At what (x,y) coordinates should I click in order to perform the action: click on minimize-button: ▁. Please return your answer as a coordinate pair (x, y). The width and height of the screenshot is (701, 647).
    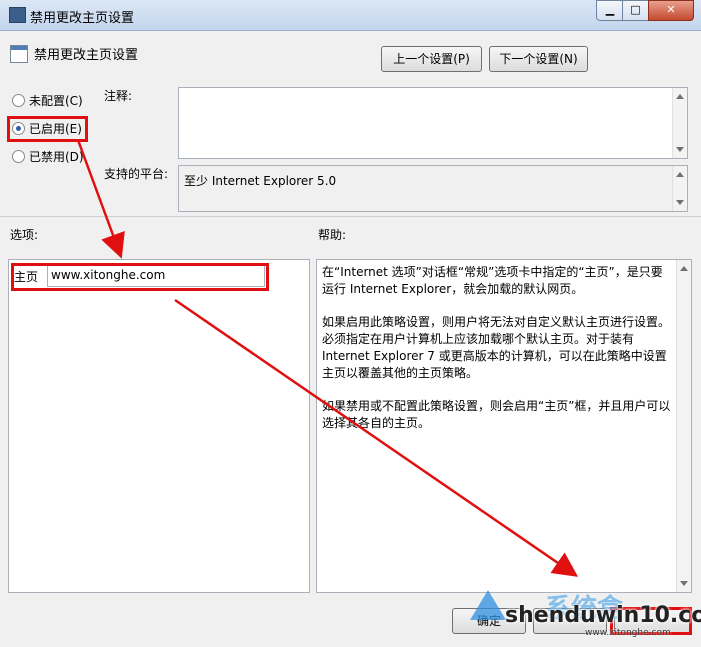
    Looking at the image, I should click on (610, 10).